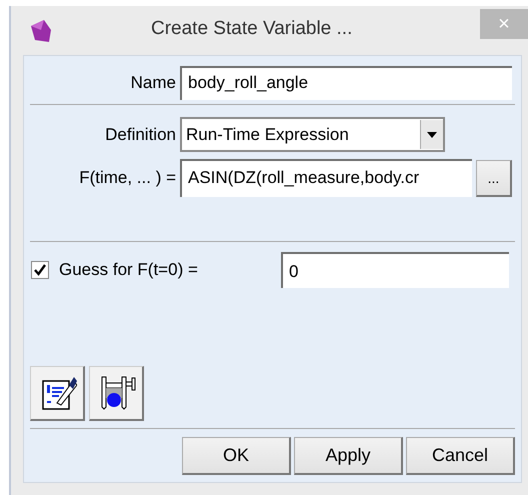  What do you see at coordinates (460, 456) in the screenshot?
I see `dialog-button: Cancel` at bounding box center [460, 456].